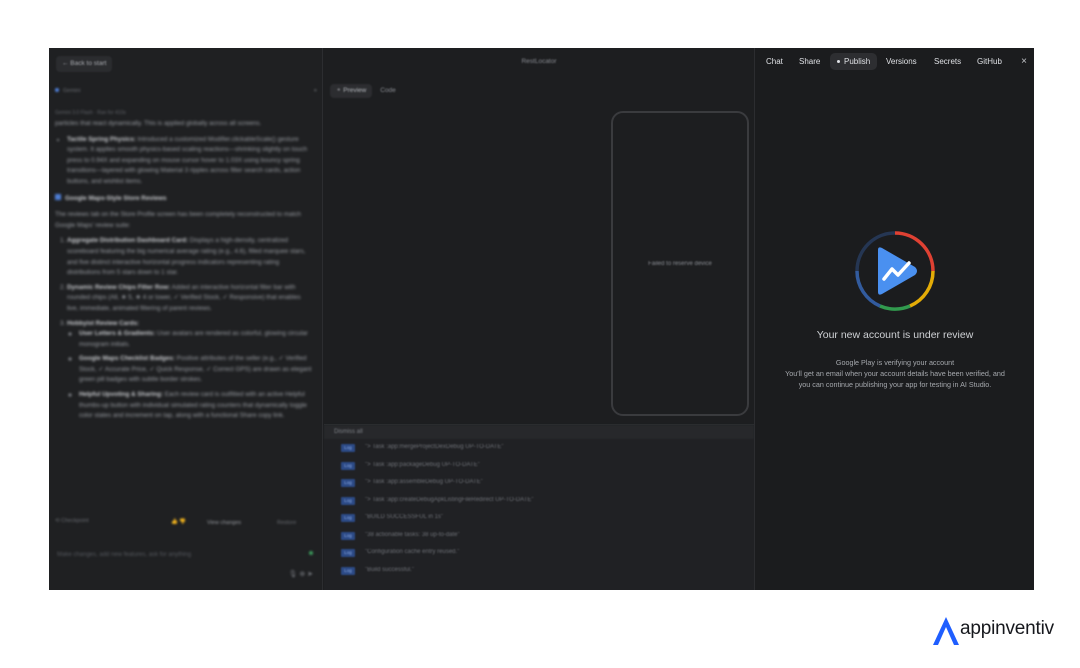 Image resolution: width=1080 pixels, height=668 pixels. I want to click on prompt-tools: 🎙 ⊕ ➤, so click(300, 574).